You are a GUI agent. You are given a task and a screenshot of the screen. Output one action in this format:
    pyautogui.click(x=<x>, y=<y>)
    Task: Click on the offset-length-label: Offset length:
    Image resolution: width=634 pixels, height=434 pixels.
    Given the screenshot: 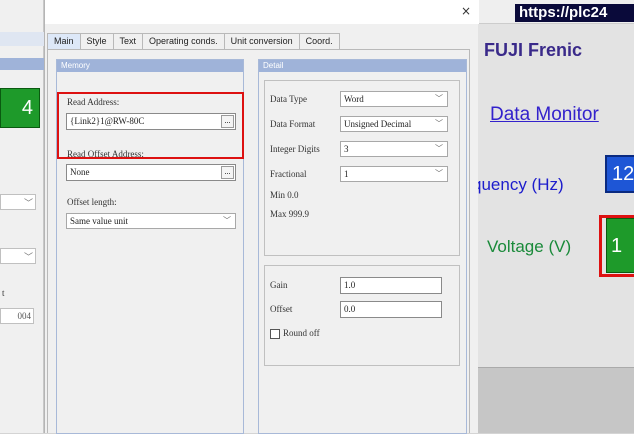 What is the action you would take?
    pyautogui.click(x=92, y=202)
    